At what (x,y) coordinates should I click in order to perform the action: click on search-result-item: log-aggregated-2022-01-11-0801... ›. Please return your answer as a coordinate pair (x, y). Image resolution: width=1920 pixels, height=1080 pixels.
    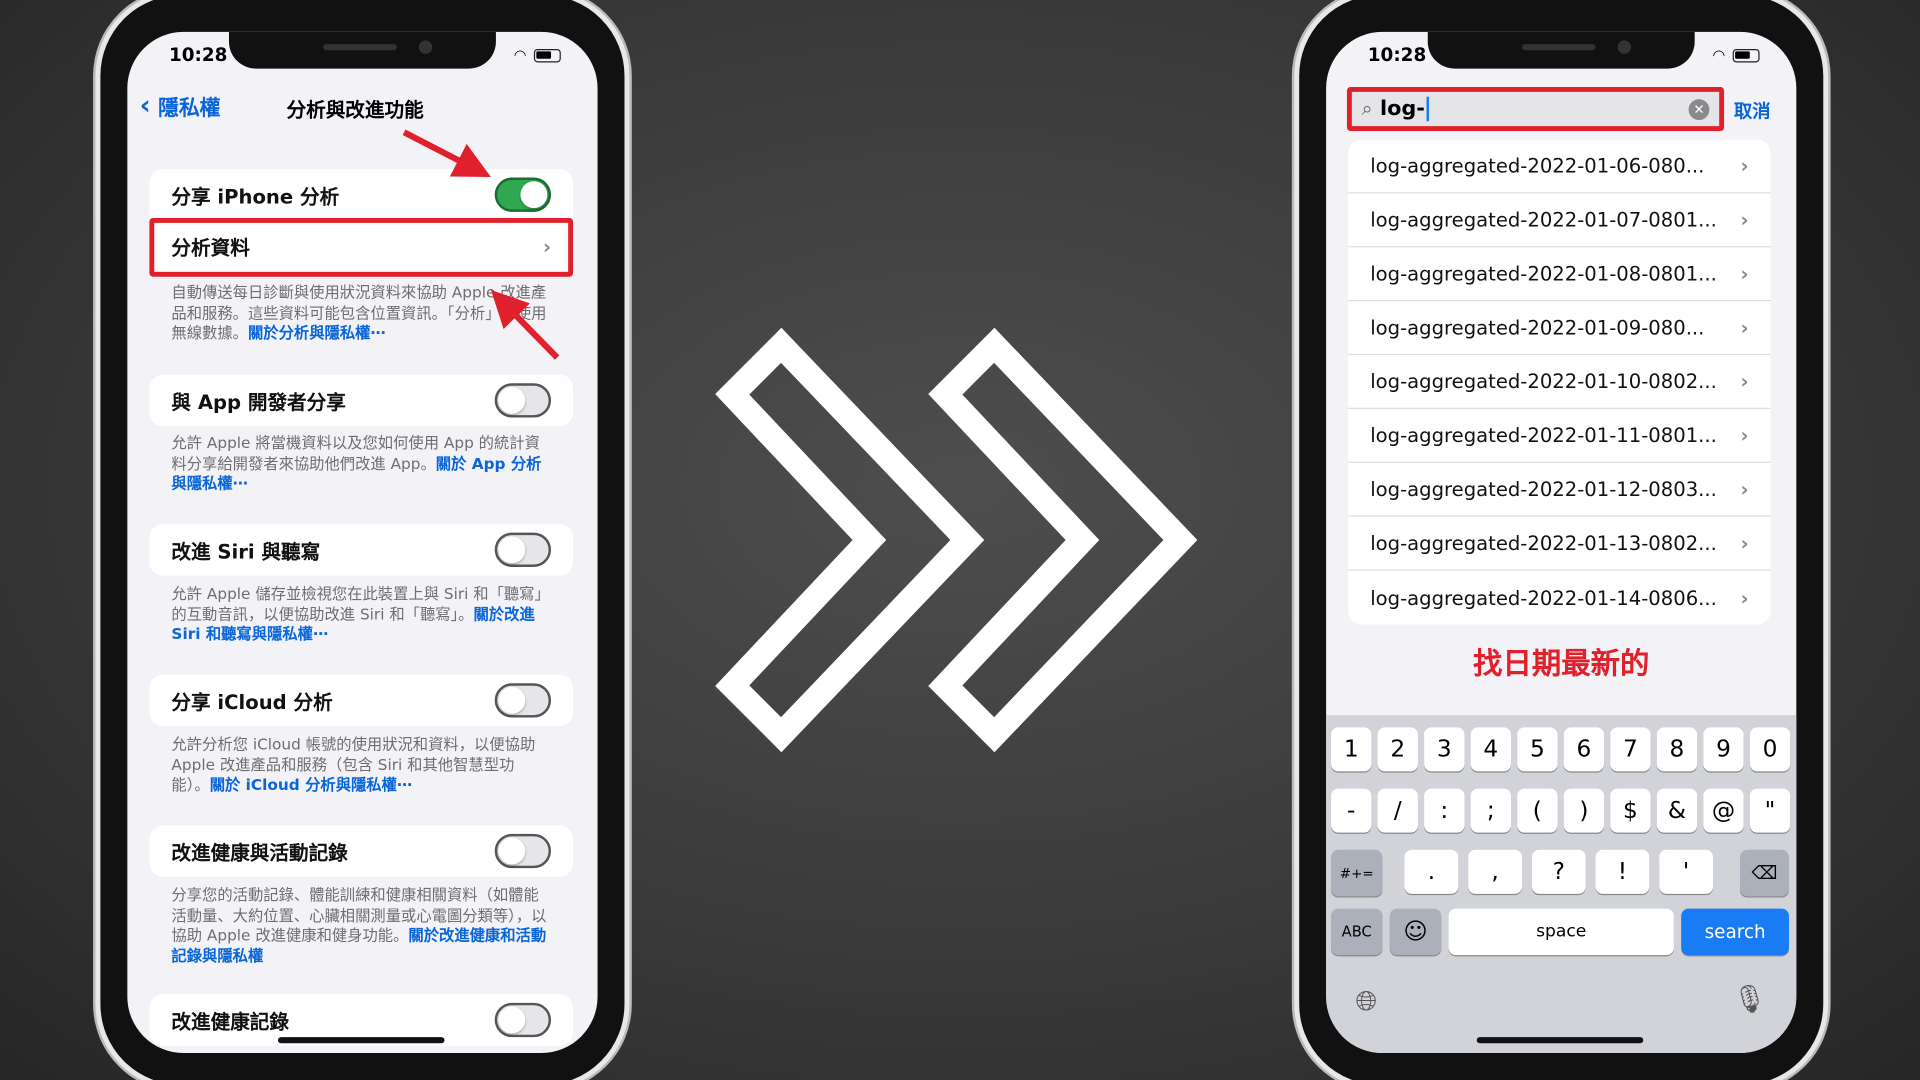
    Looking at the image, I should click on (1559, 436).